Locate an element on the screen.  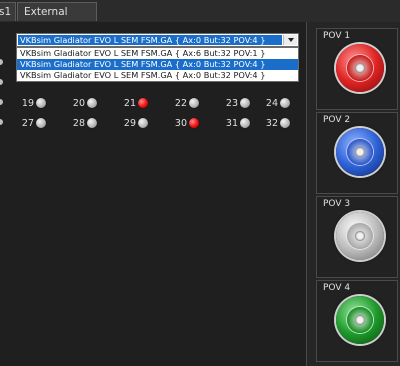
pov-3-box: POV 3 is located at coordinates (357, 237).